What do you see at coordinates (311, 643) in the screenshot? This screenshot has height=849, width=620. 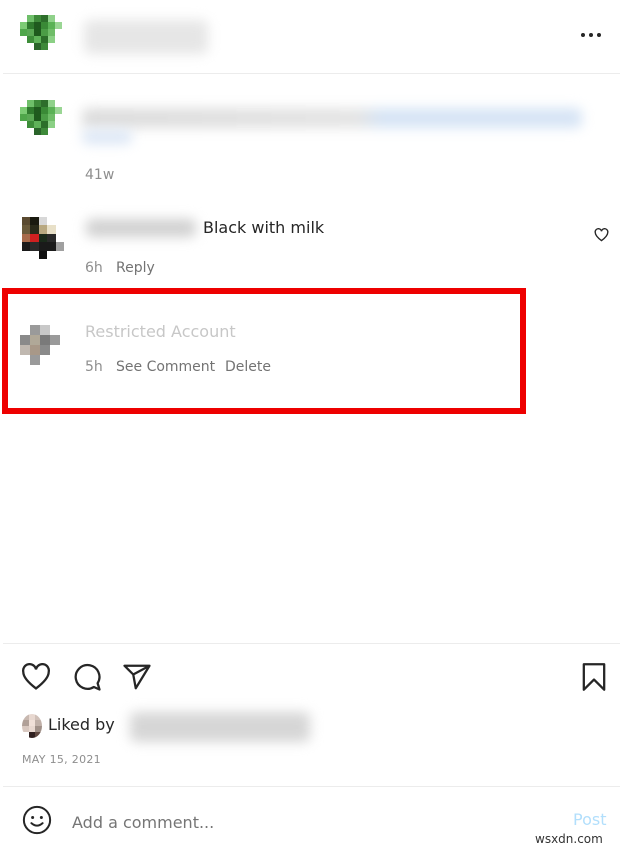 I see `actions-divider` at bounding box center [311, 643].